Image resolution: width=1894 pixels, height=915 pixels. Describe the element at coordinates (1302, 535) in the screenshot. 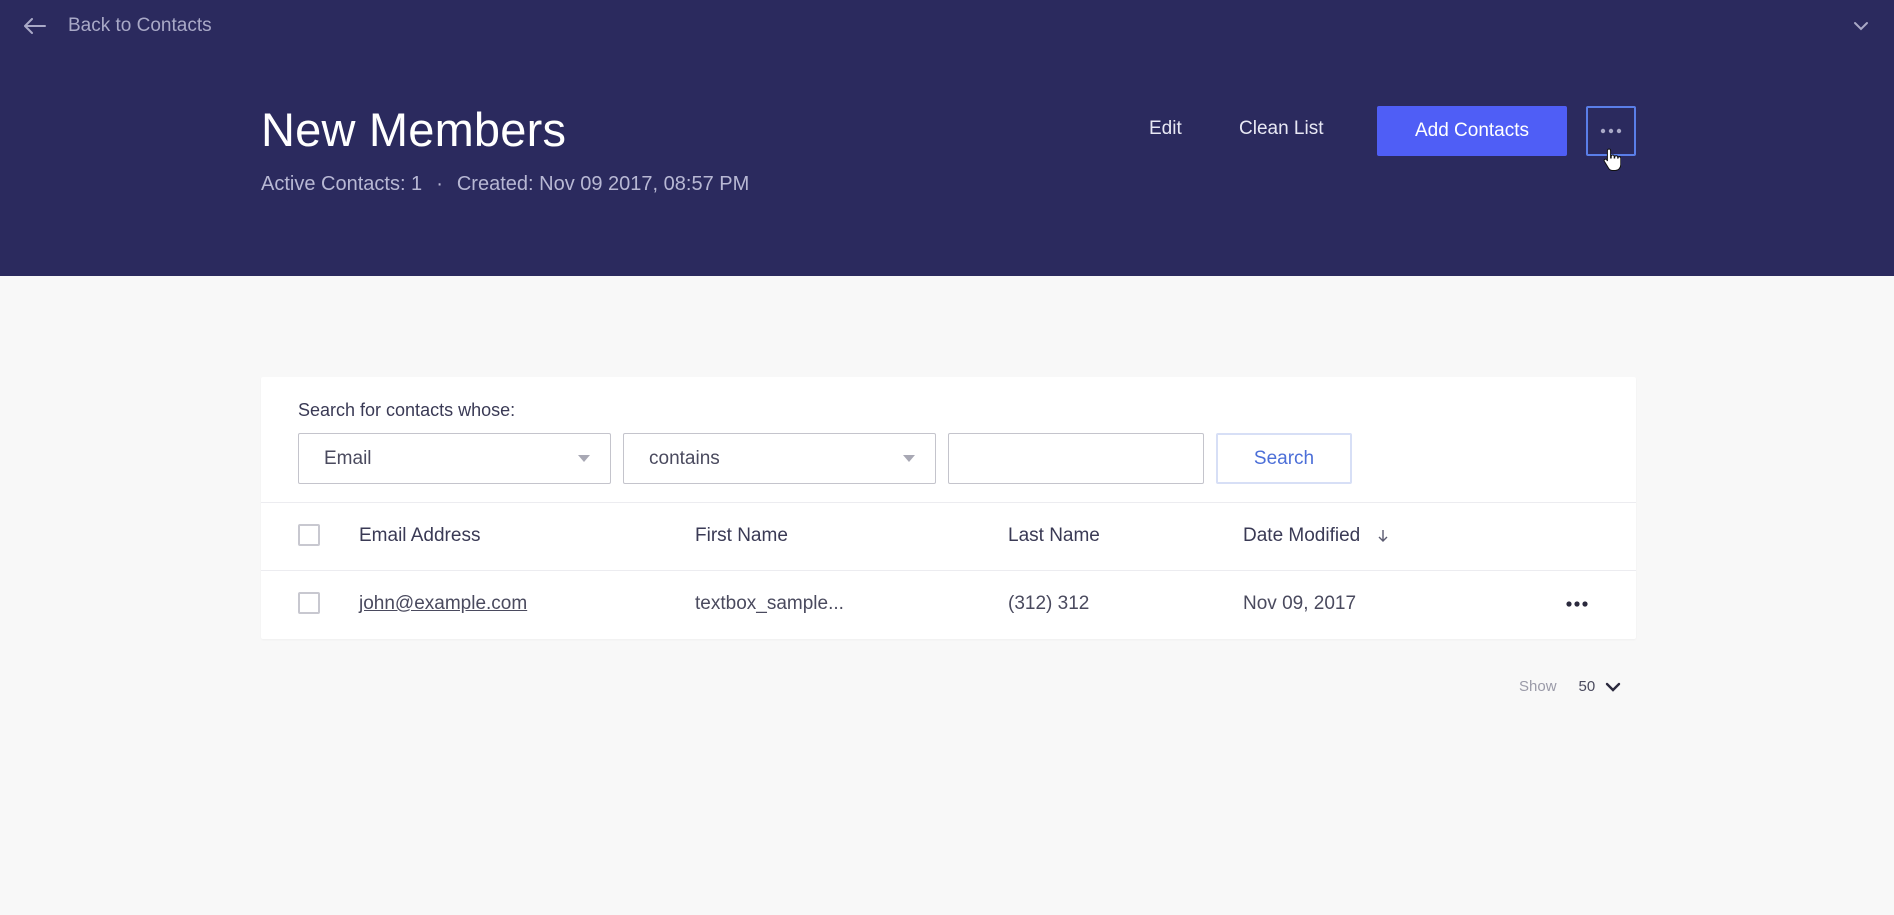

I see `column-header-date-modified-label: Date Modified` at that location.